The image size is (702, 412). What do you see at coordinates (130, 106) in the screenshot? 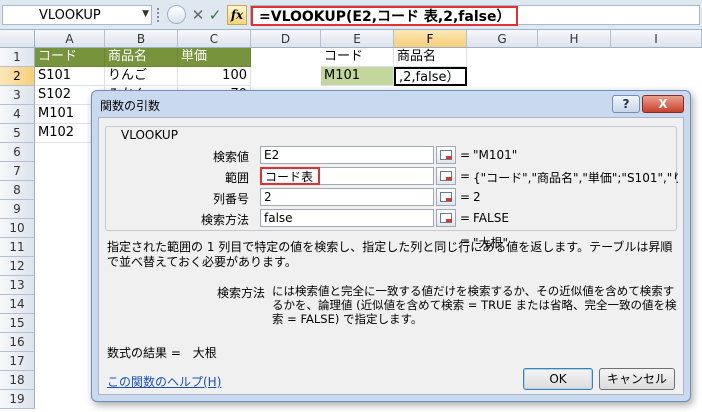
I see `dialog-title: 関数の引数` at bounding box center [130, 106].